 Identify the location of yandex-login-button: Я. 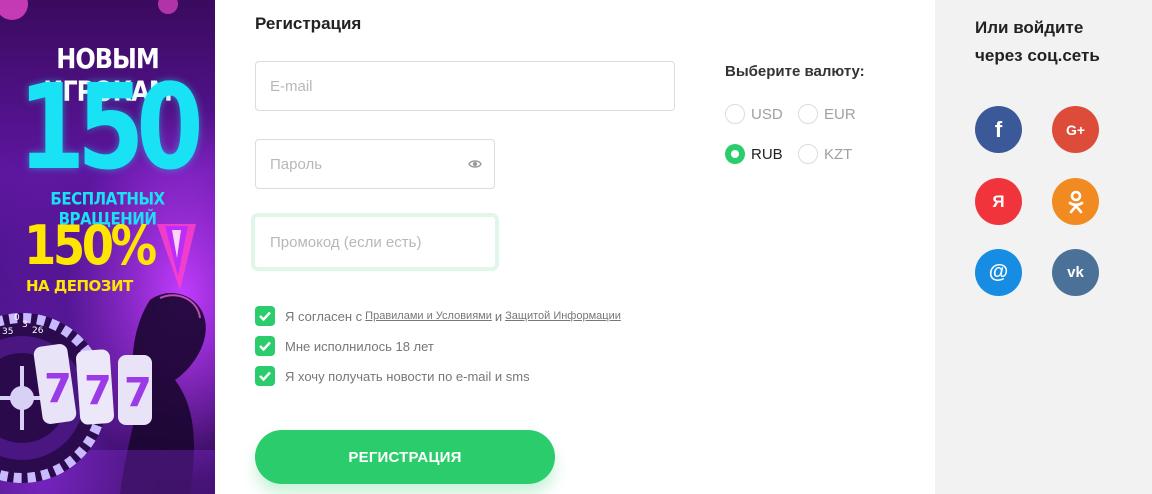
(998, 201).